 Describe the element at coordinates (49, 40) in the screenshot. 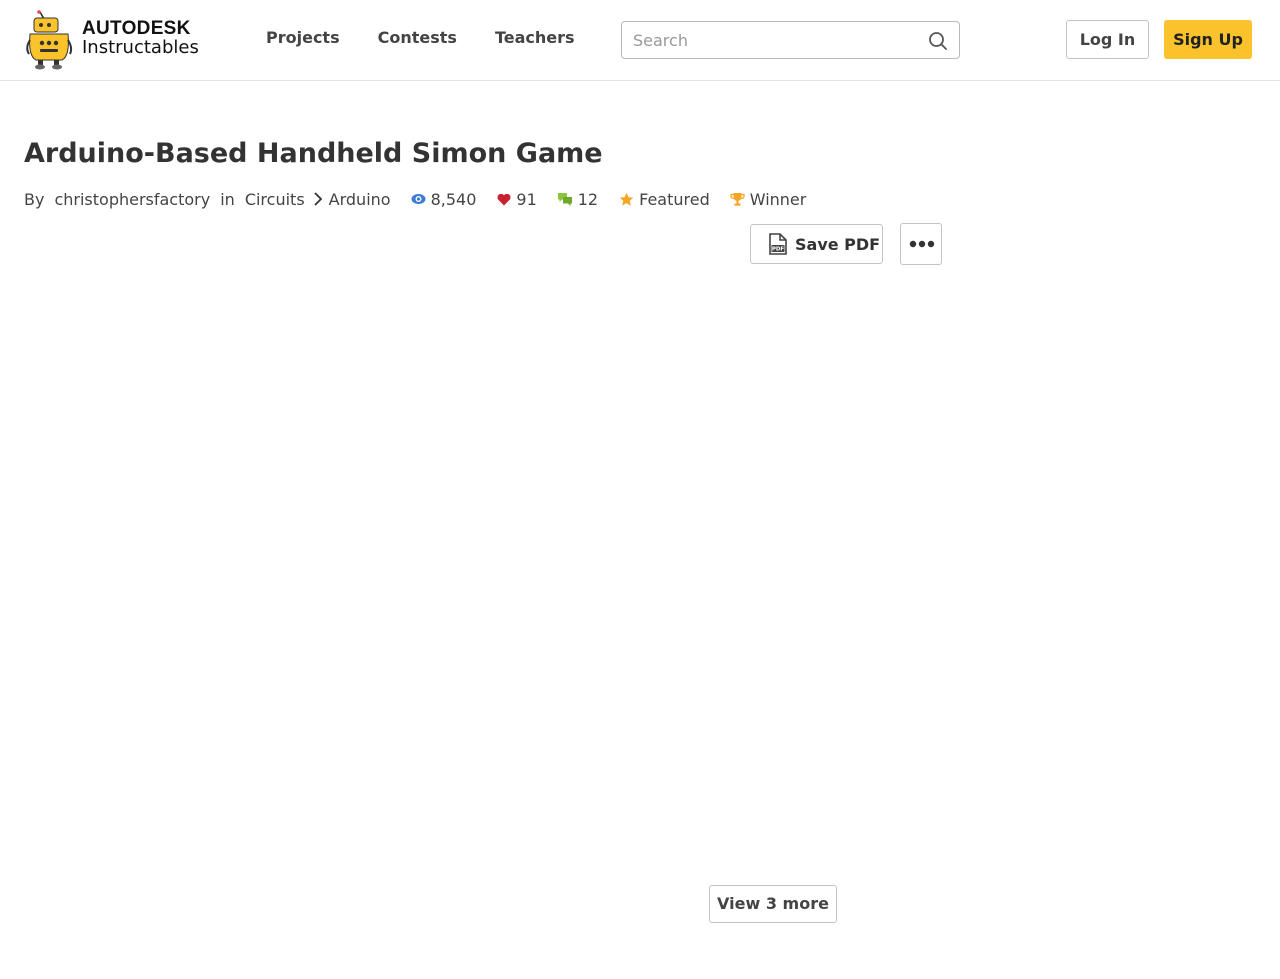

I see `robot-mascot-icon` at that location.